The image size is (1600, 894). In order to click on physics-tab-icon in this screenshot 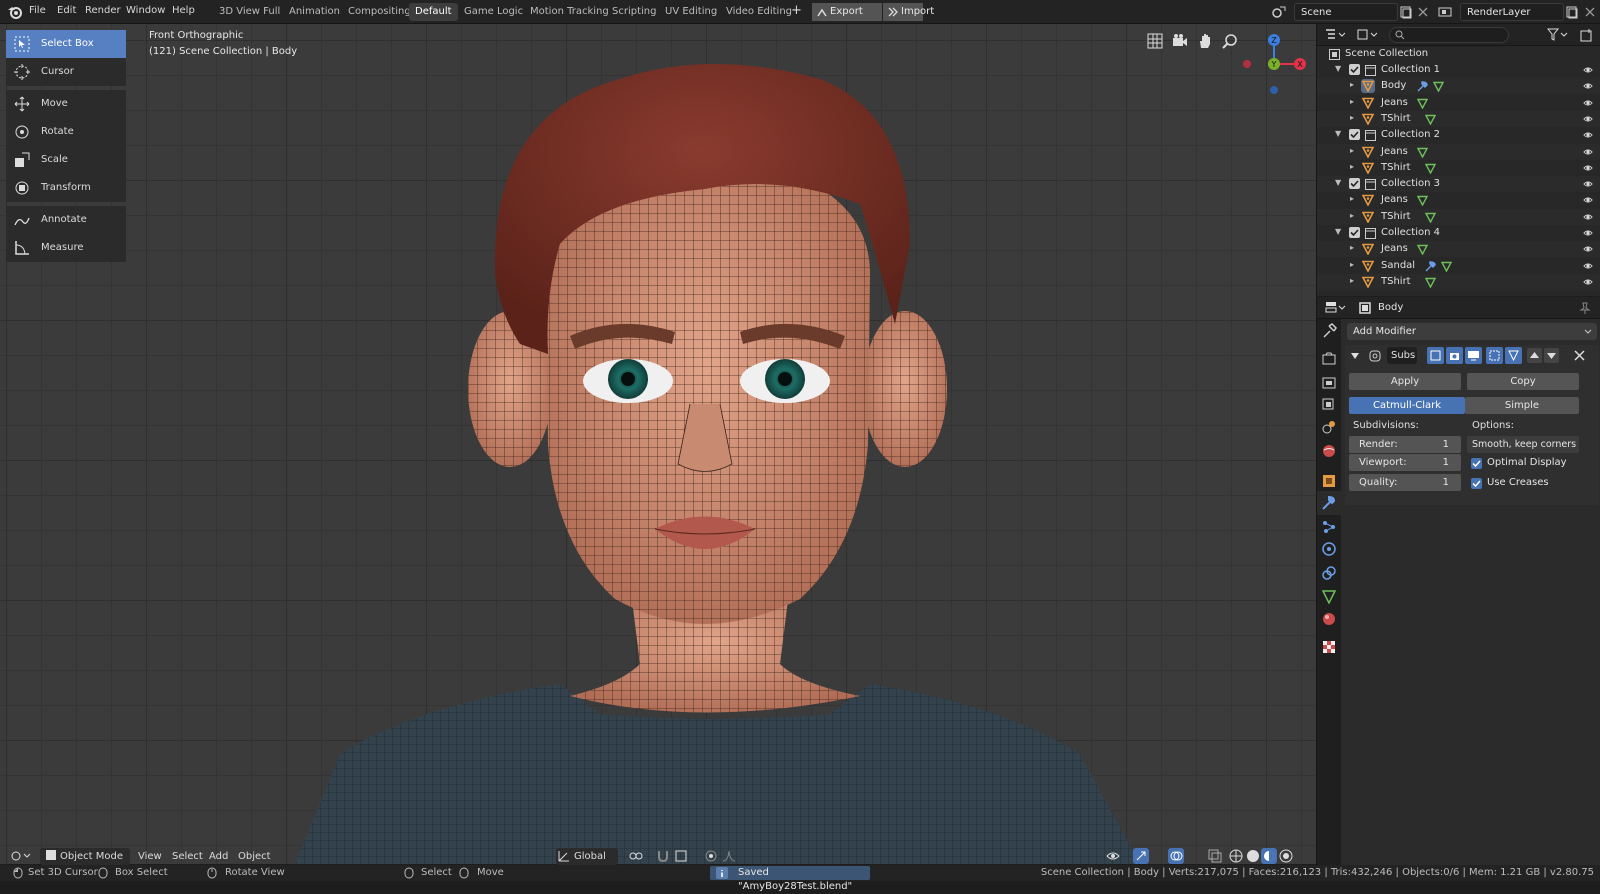, I will do `click(1329, 549)`.